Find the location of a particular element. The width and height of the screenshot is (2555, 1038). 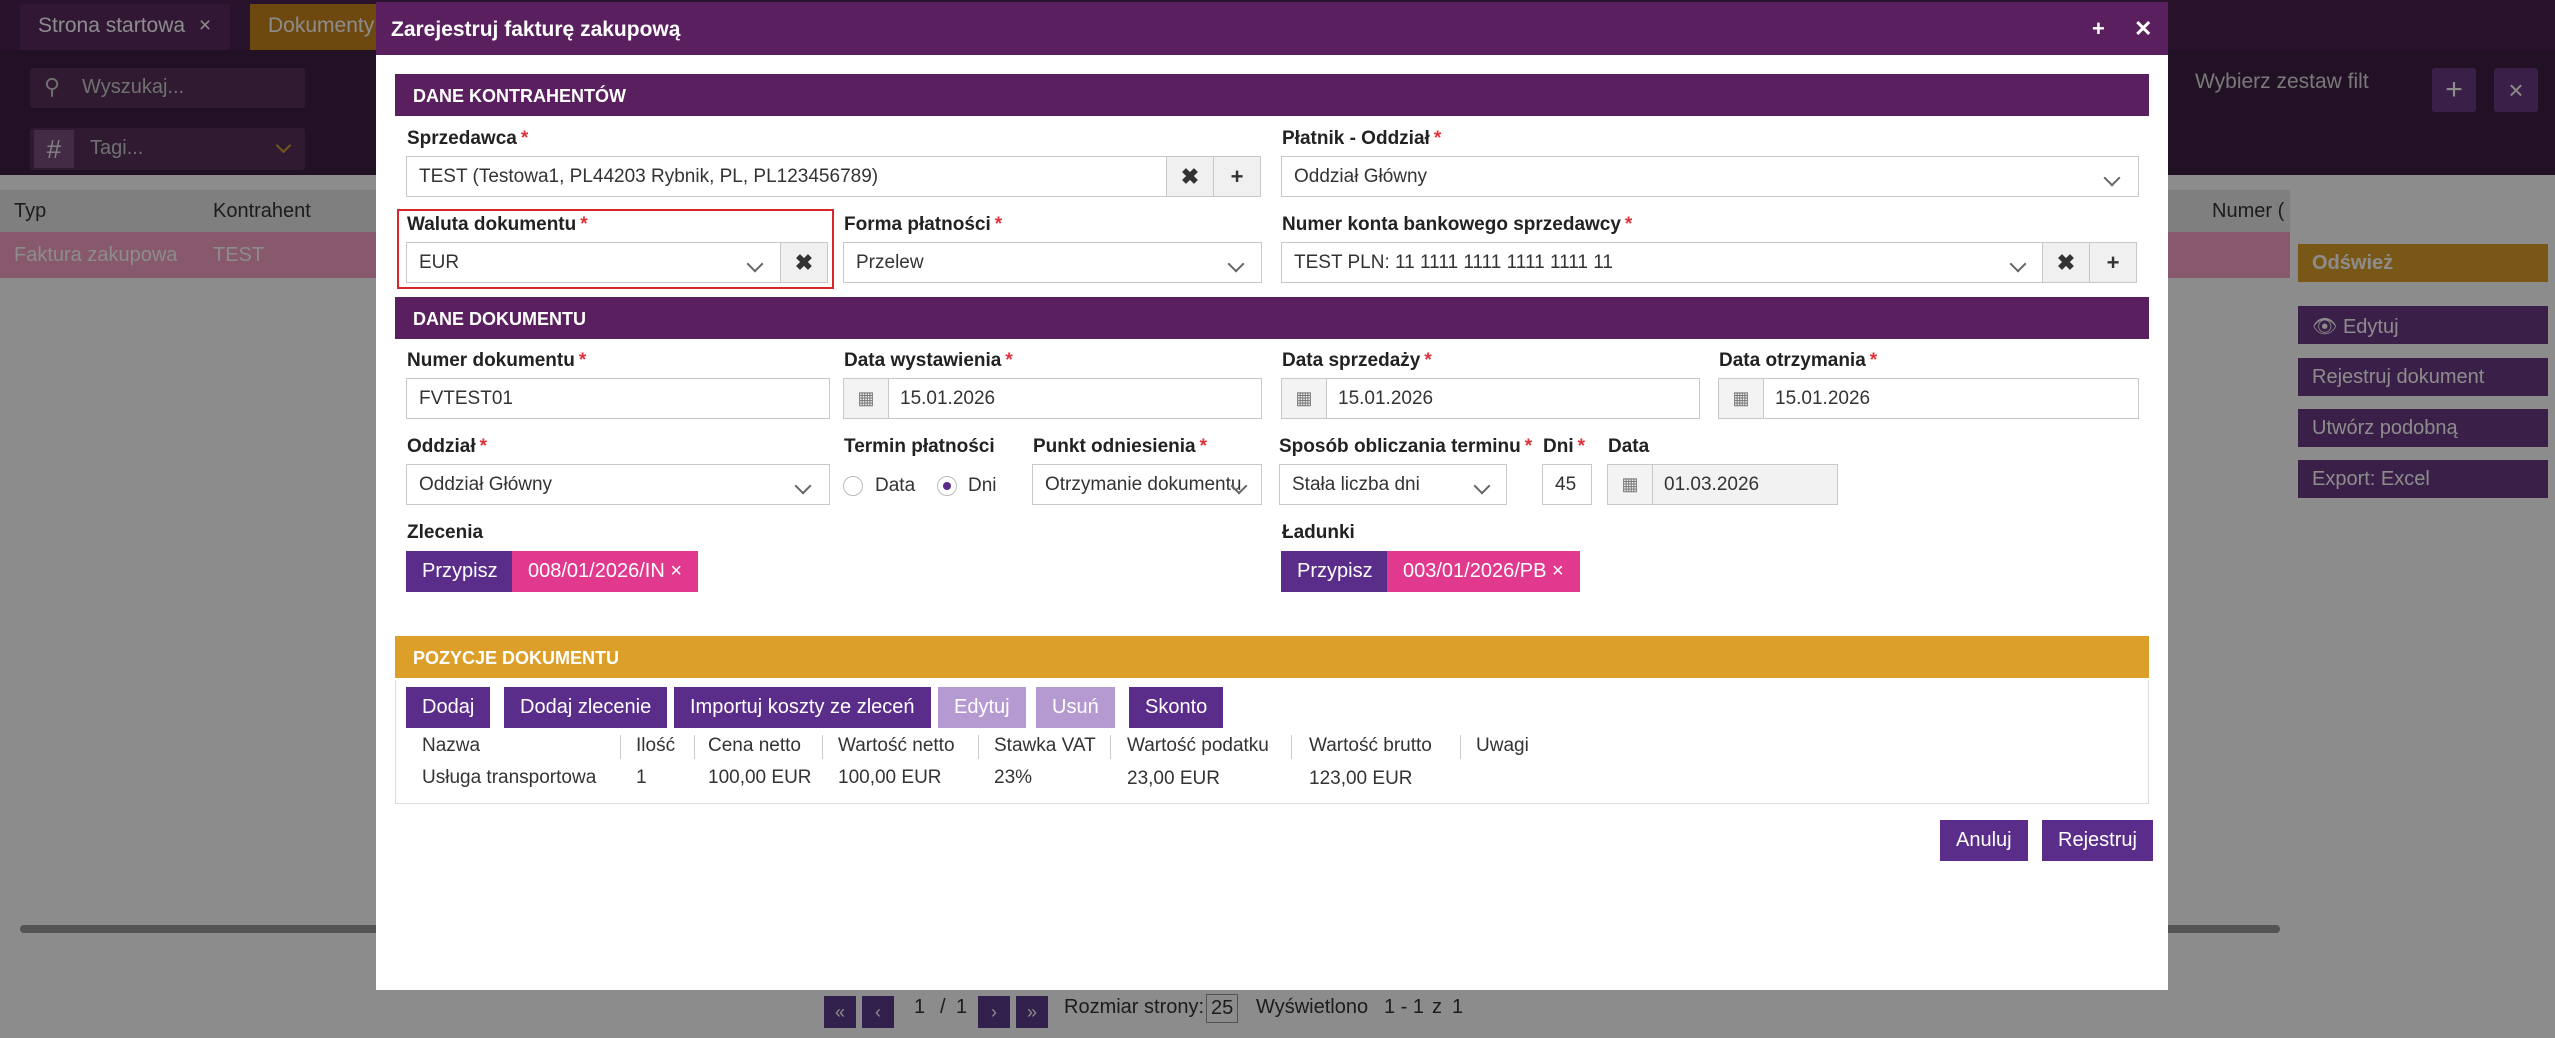

days-value: 45 is located at coordinates (1566, 484).